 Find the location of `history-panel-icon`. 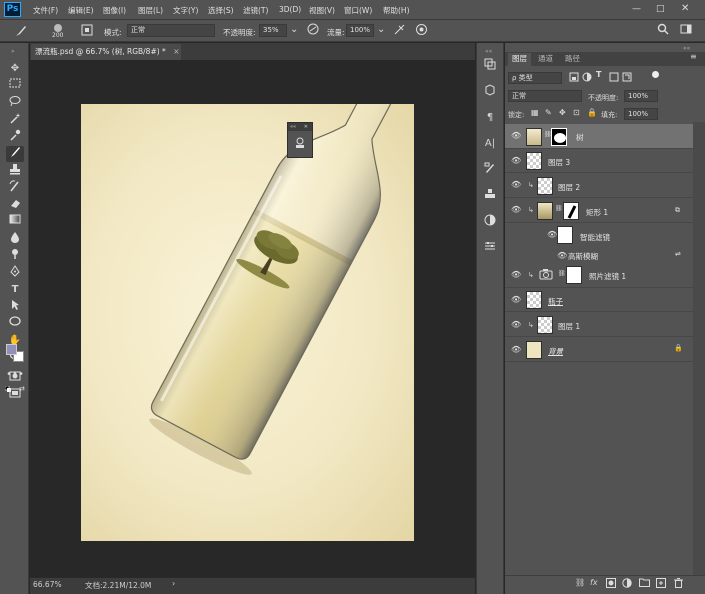

history-panel-icon is located at coordinates (490, 66).